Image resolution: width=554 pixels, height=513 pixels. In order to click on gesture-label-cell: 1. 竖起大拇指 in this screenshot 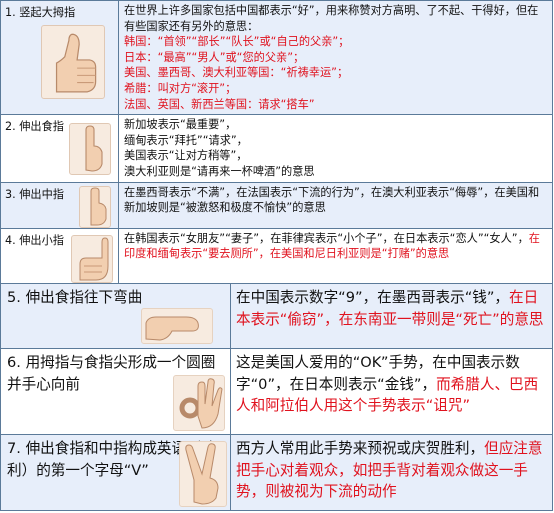, I will do `click(59, 58)`.